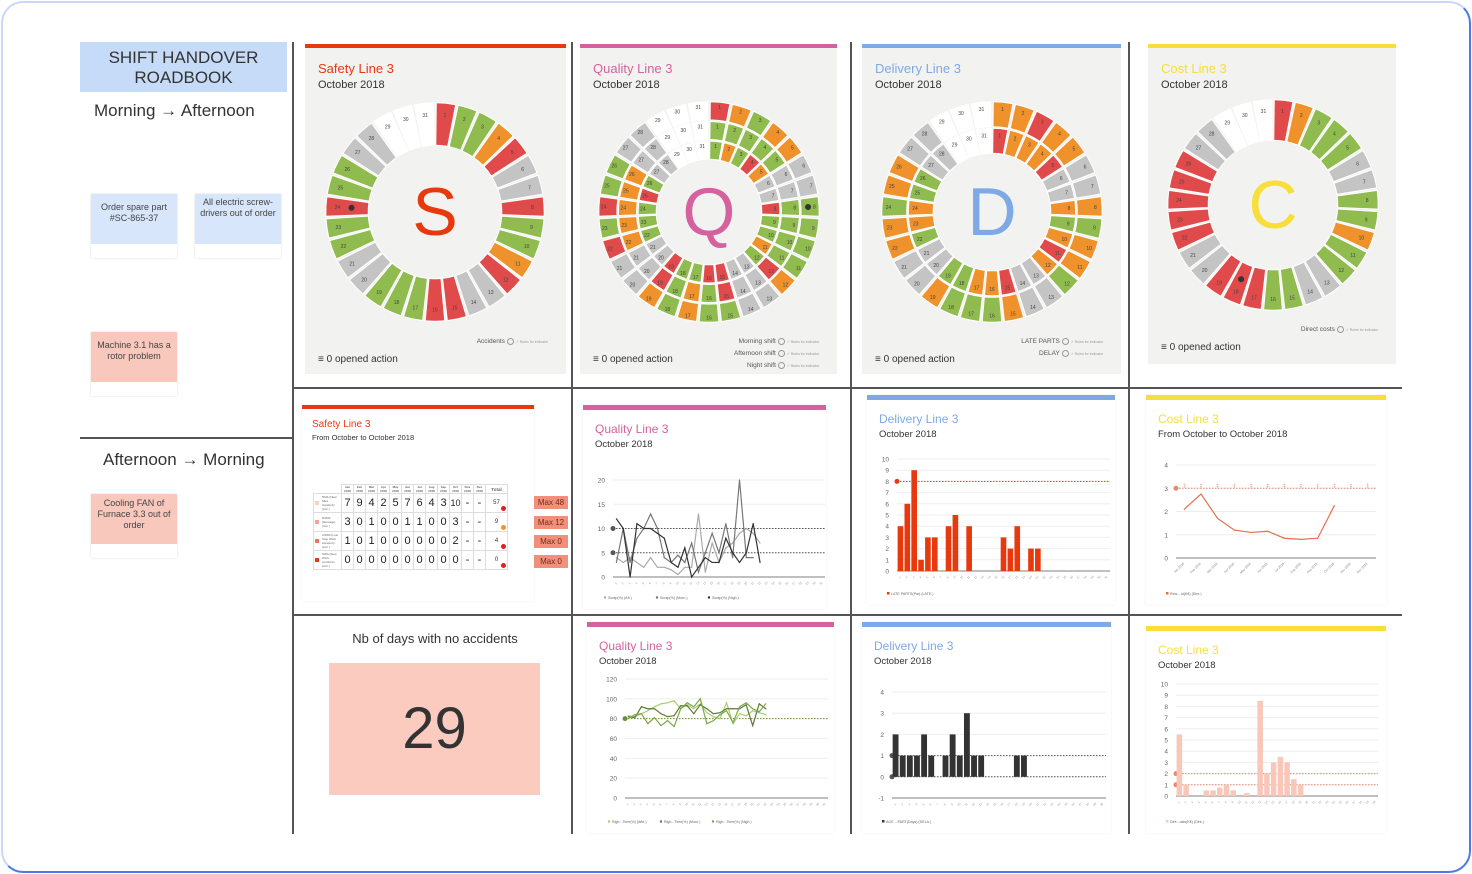 The image size is (1472, 874). What do you see at coordinates (134, 364) in the screenshot?
I see `sticky-note: Machine 3.1 has a rotor problem` at bounding box center [134, 364].